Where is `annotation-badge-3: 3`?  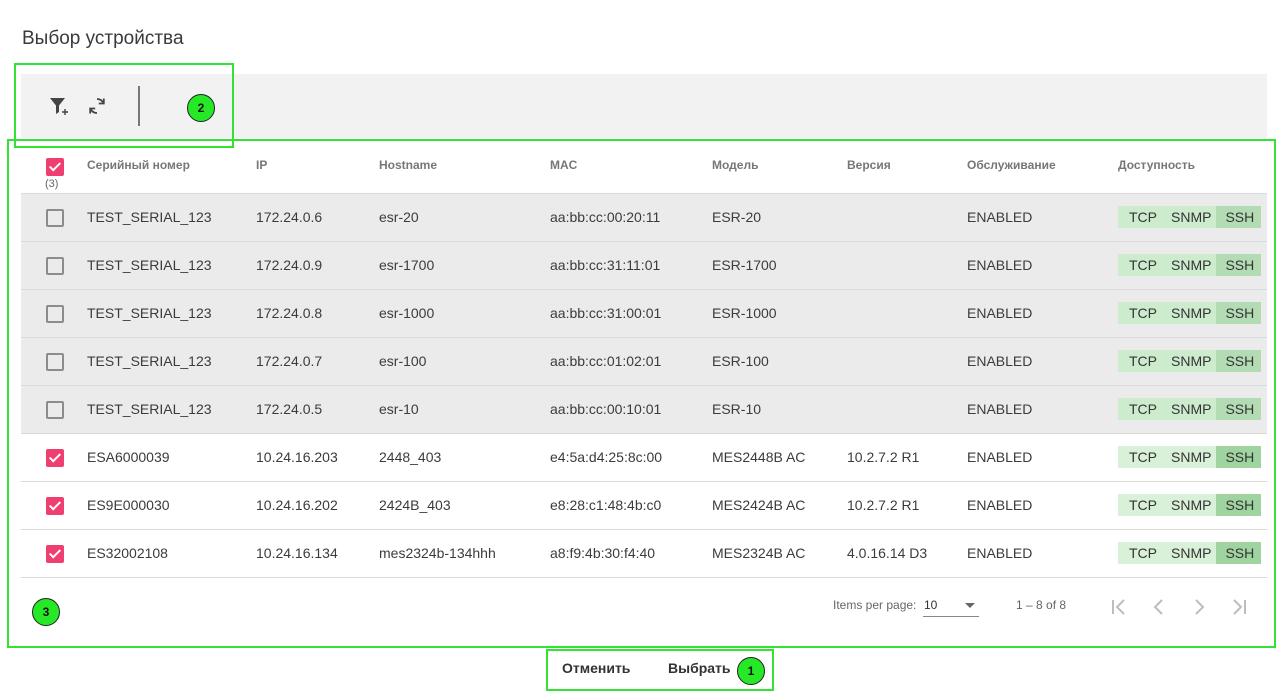 annotation-badge-3: 3 is located at coordinates (46, 612).